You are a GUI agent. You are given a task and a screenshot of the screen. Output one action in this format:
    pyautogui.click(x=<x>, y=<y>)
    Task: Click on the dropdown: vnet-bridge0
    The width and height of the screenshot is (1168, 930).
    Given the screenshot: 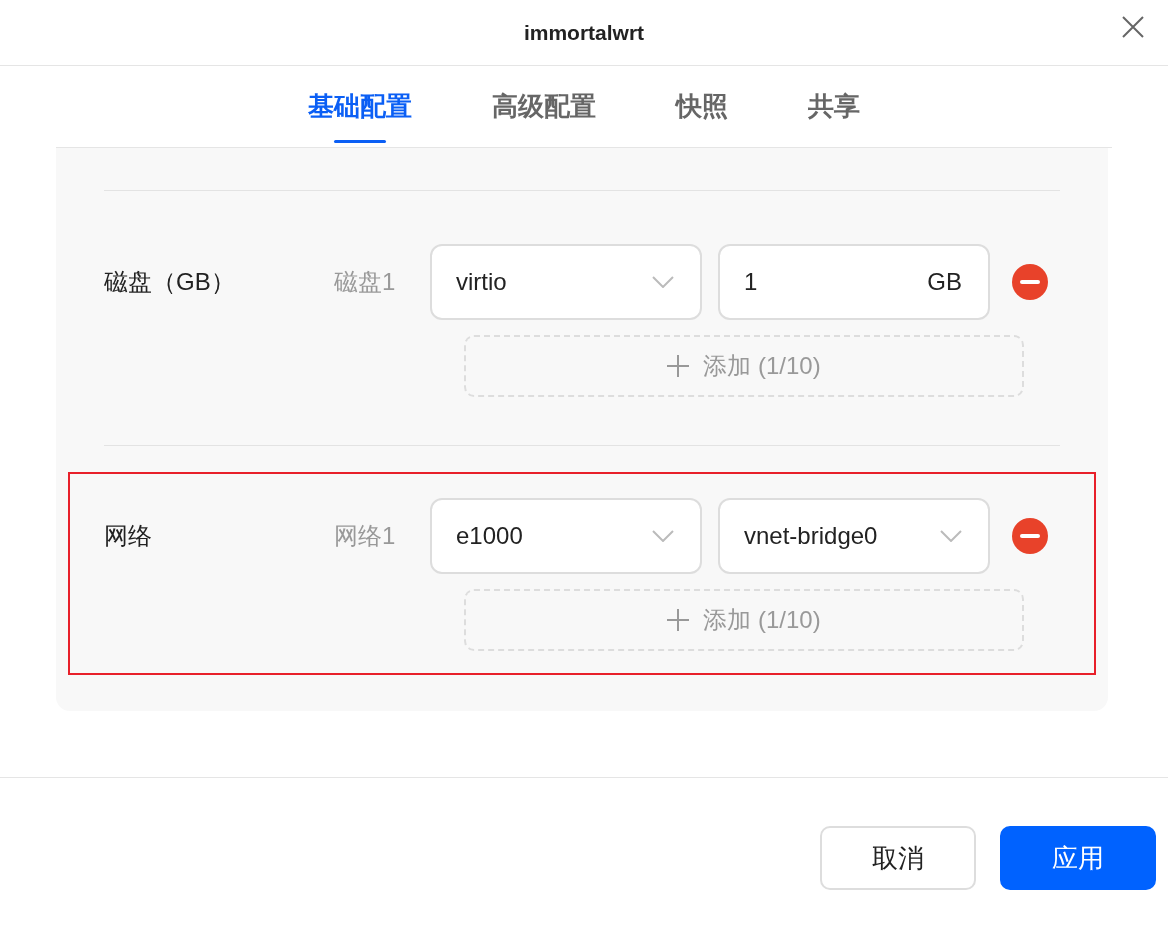 What is the action you would take?
    pyautogui.click(x=854, y=536)
    